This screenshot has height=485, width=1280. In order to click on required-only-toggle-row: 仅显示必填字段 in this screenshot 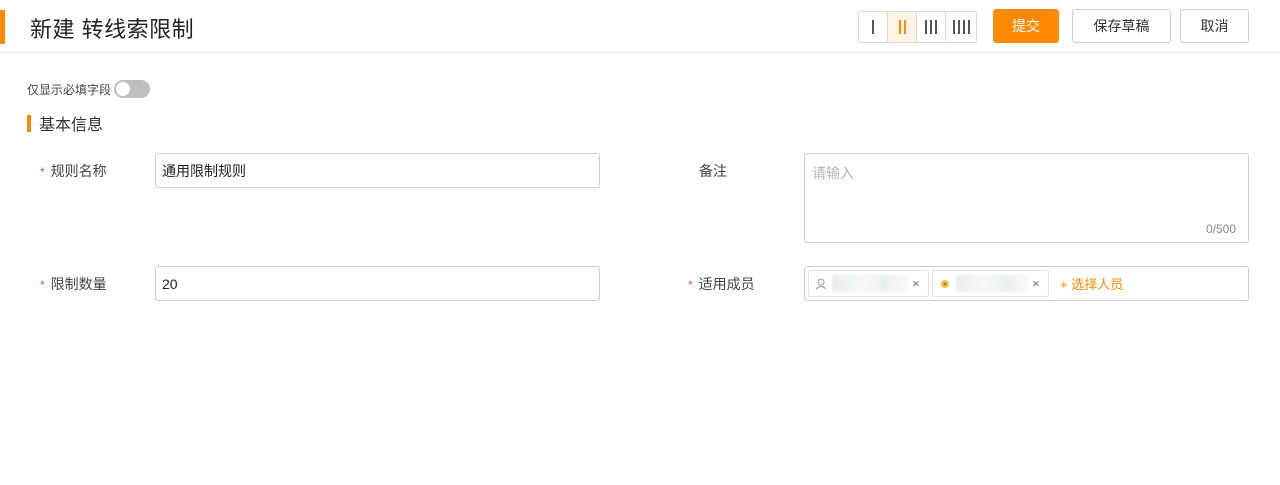, I will do `click(89, 89)`.